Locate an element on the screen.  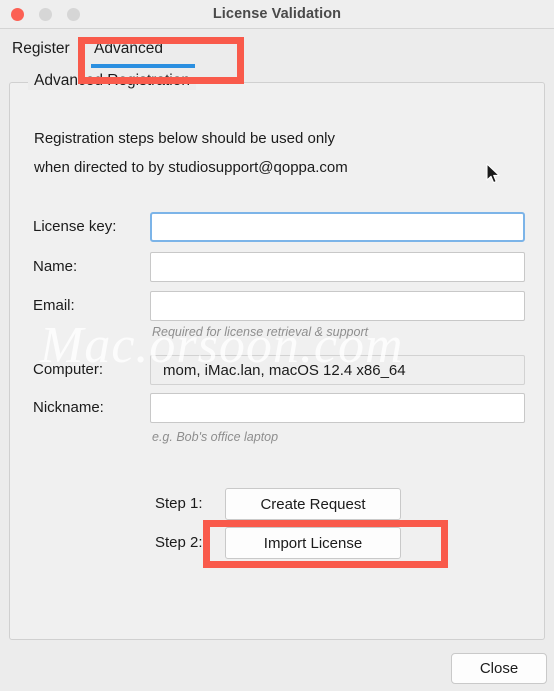
license-key-input is located at coordinates (337, 227).